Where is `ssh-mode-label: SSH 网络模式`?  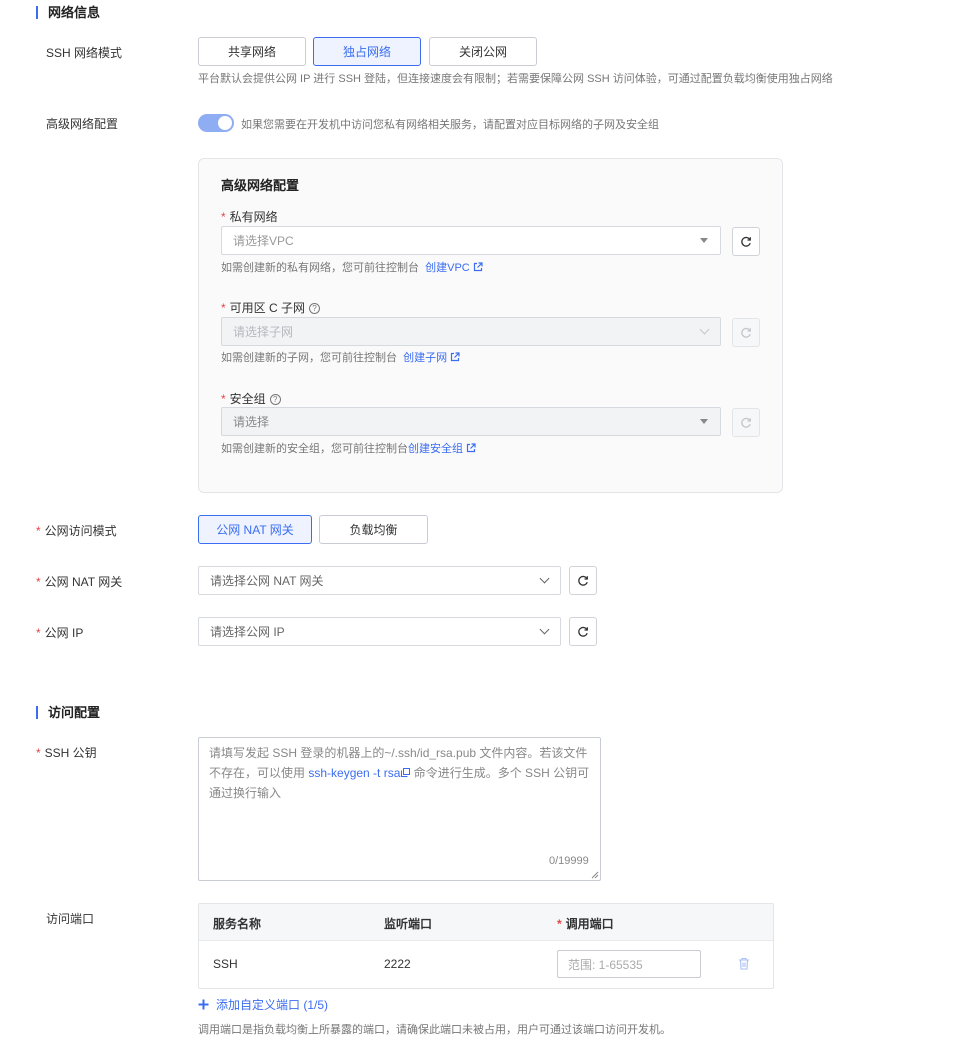 ssh-mode-label: SSH 网络模式 is located at coordinates (84, 53).